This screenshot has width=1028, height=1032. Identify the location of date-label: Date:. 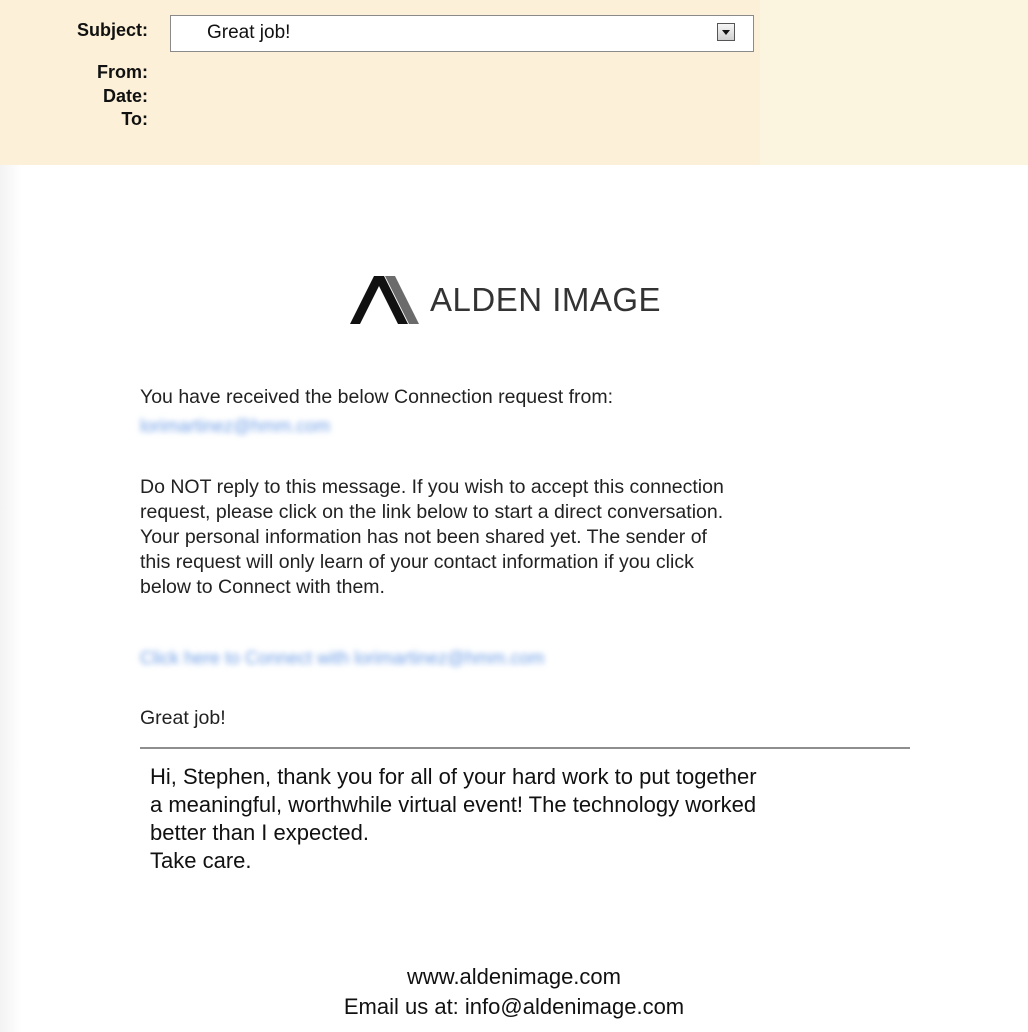
(125, 96).